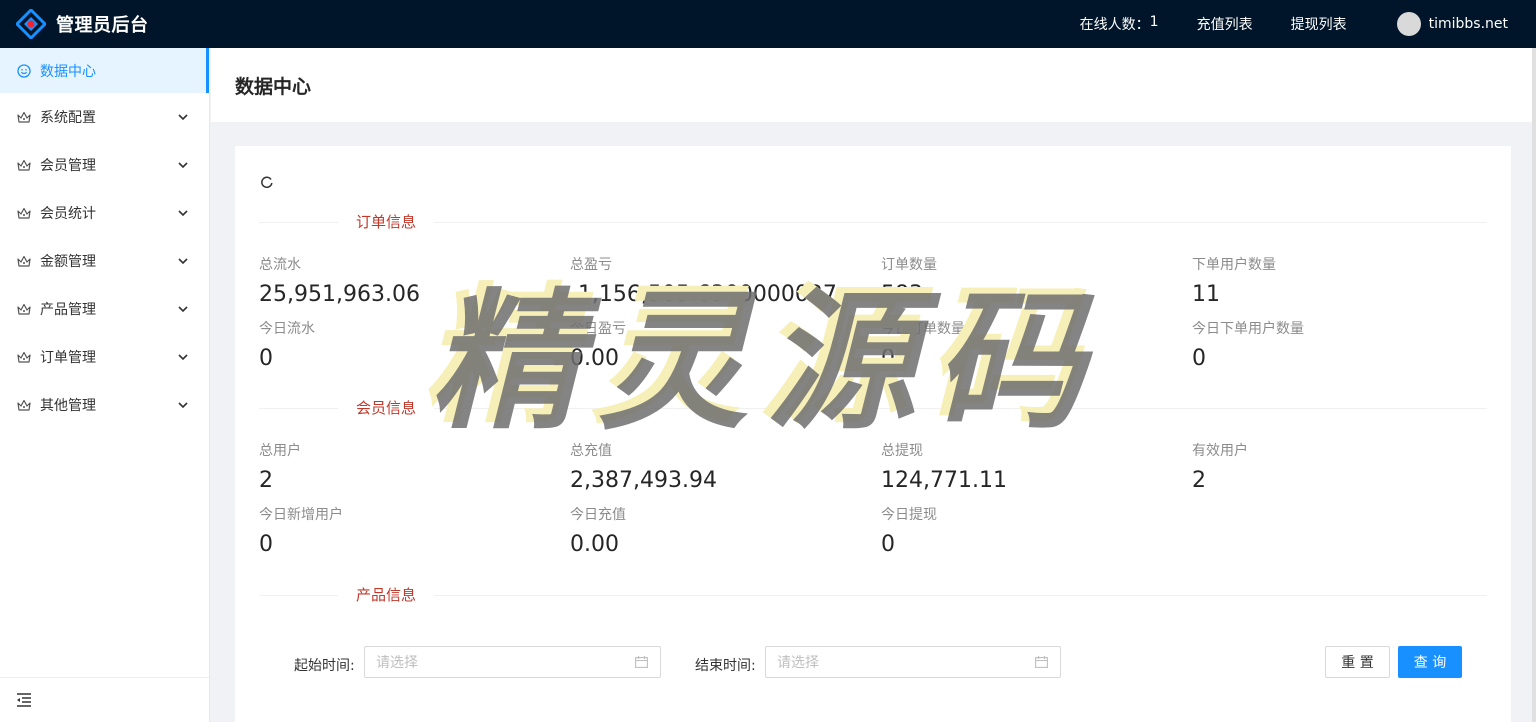 This screenshot has width=1536, height=722. What do you see at coordinates (703, 294) in the screenshot?
I see `stat-value: -1,156,505.6300000027` at bounding box center [703, 294].